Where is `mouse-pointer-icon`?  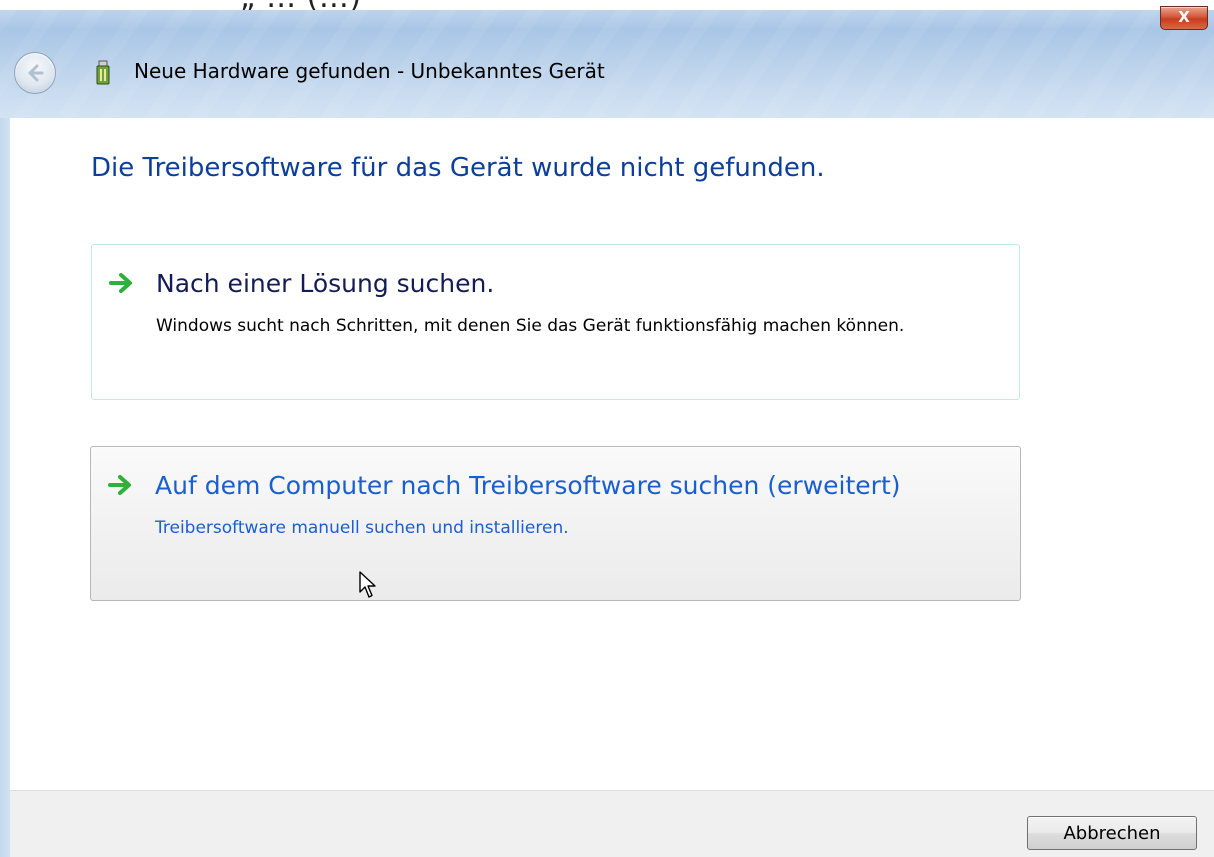 mouse-pointer-icon is located at coordinates (367, 584).